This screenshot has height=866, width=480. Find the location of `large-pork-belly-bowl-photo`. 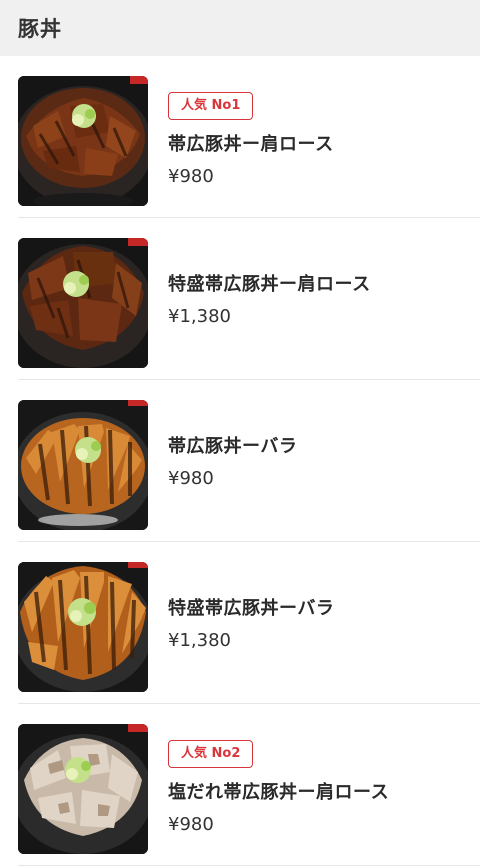

large-pork-belly-bowl-photo is located at coordinates (83, 627).